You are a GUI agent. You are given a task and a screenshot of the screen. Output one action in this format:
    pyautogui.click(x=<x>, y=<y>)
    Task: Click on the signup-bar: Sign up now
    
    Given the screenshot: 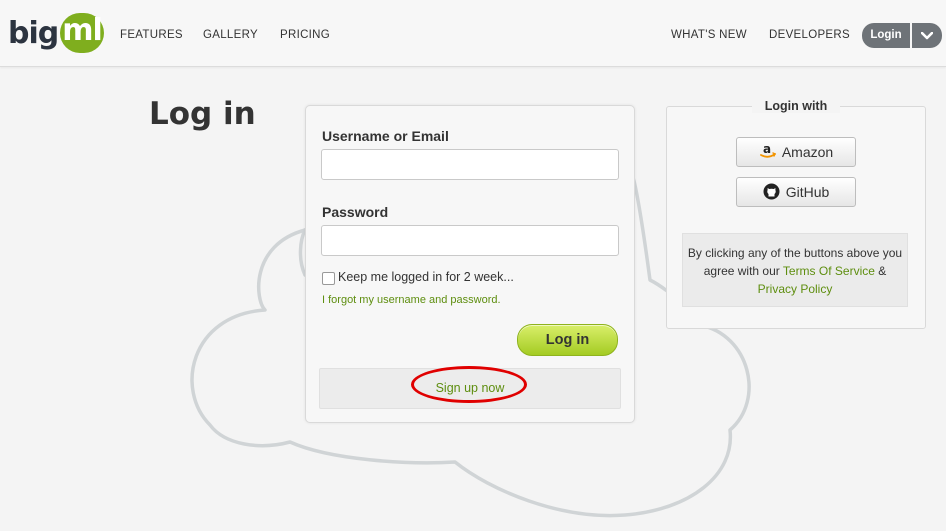 What is the action you would take?
    pyautogui.click(x=470, y=387)
    